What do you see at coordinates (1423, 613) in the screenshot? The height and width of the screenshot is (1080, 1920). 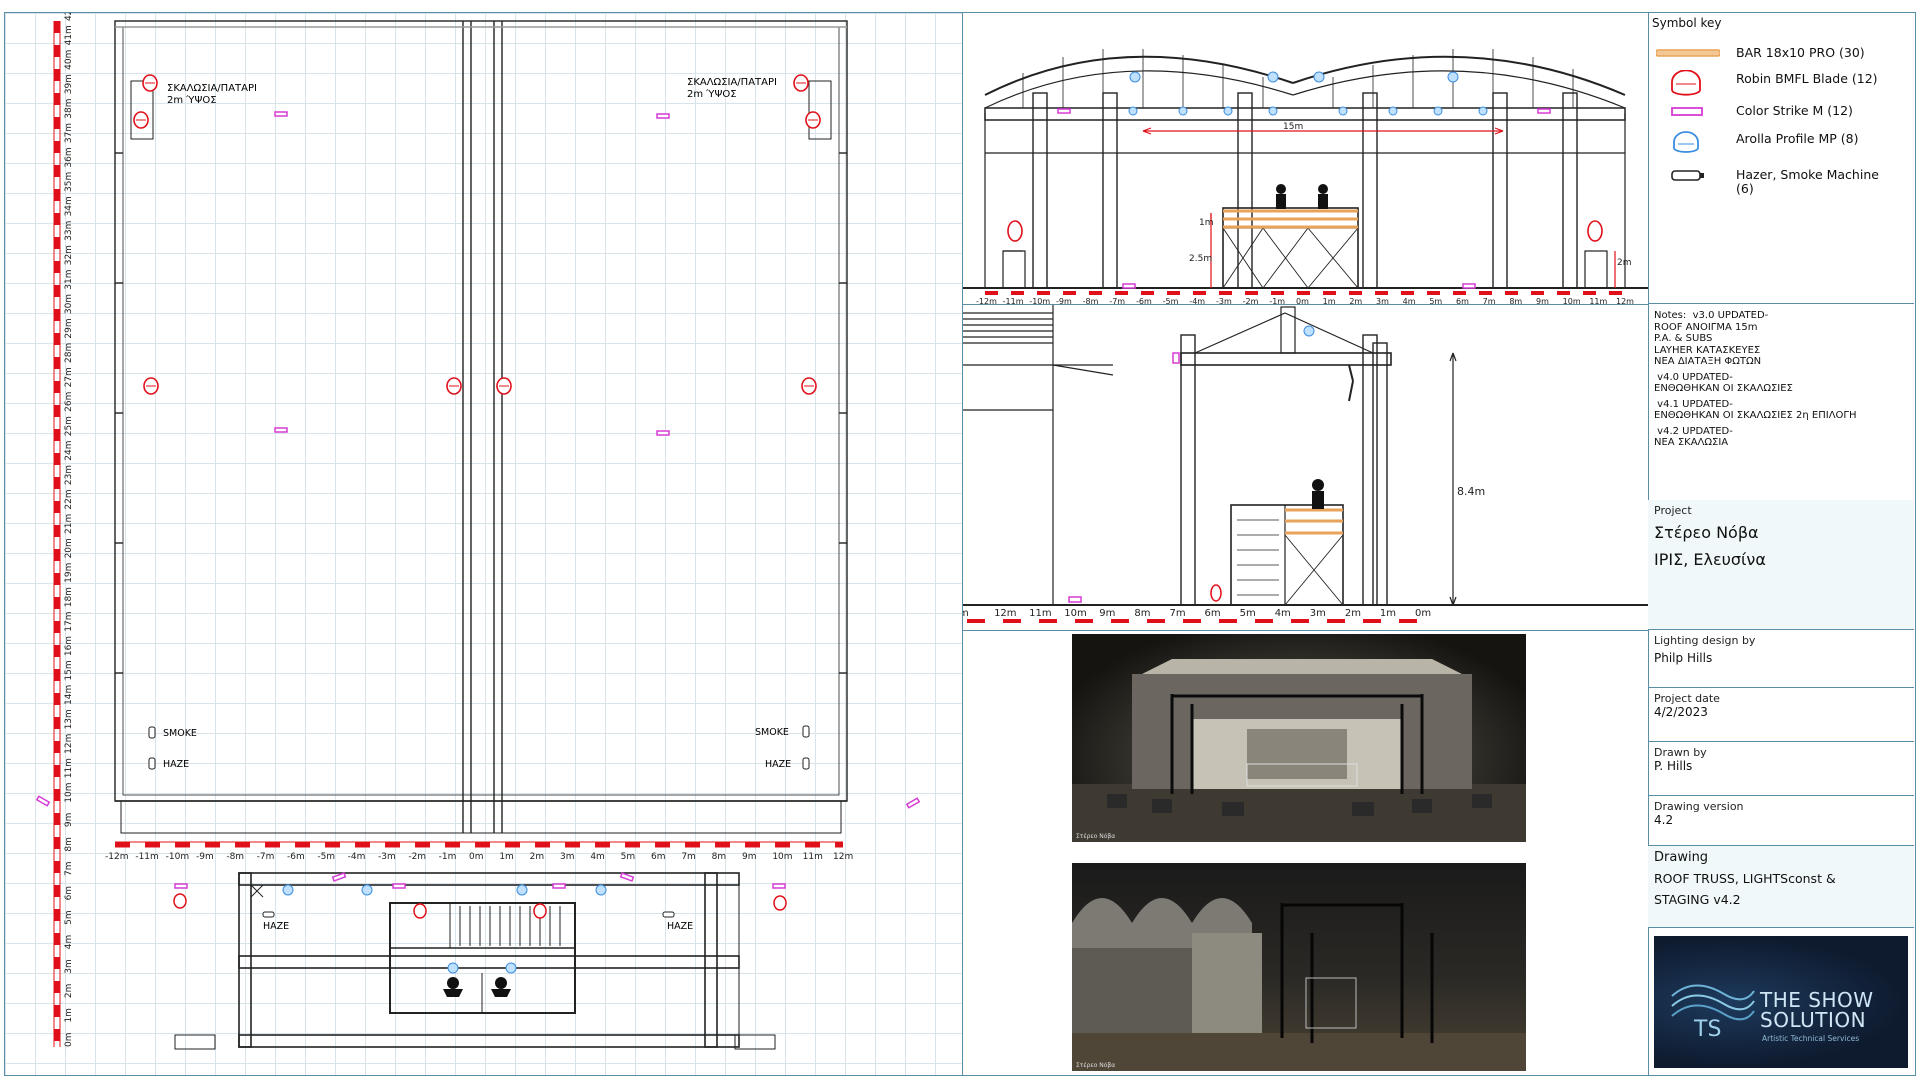 I see `side-scale-tick-label: 0m` at bounding box center [1423, 613].